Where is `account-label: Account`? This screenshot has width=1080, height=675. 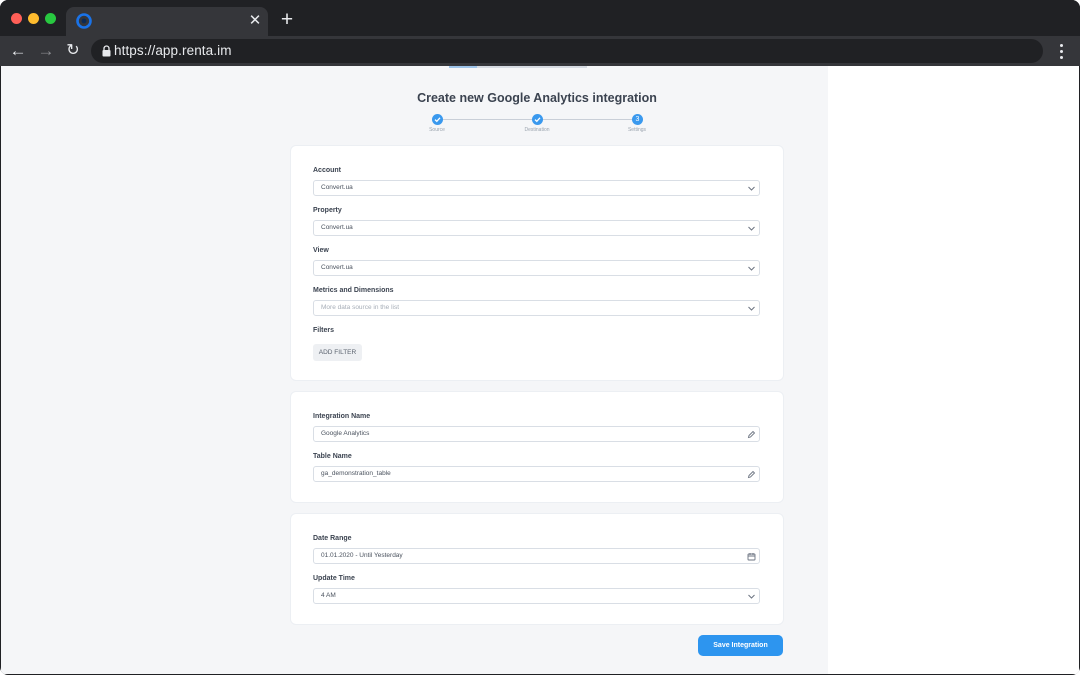 account-label: Account is located at coordinates (327, 170).